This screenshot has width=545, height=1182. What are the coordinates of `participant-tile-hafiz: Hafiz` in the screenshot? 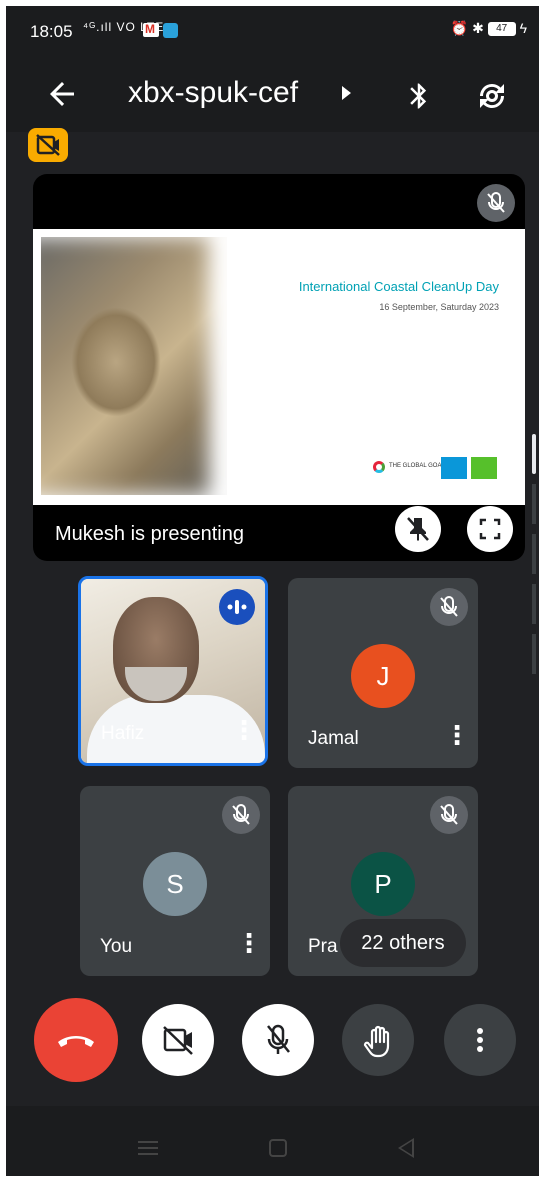 It's located at (173, 671).